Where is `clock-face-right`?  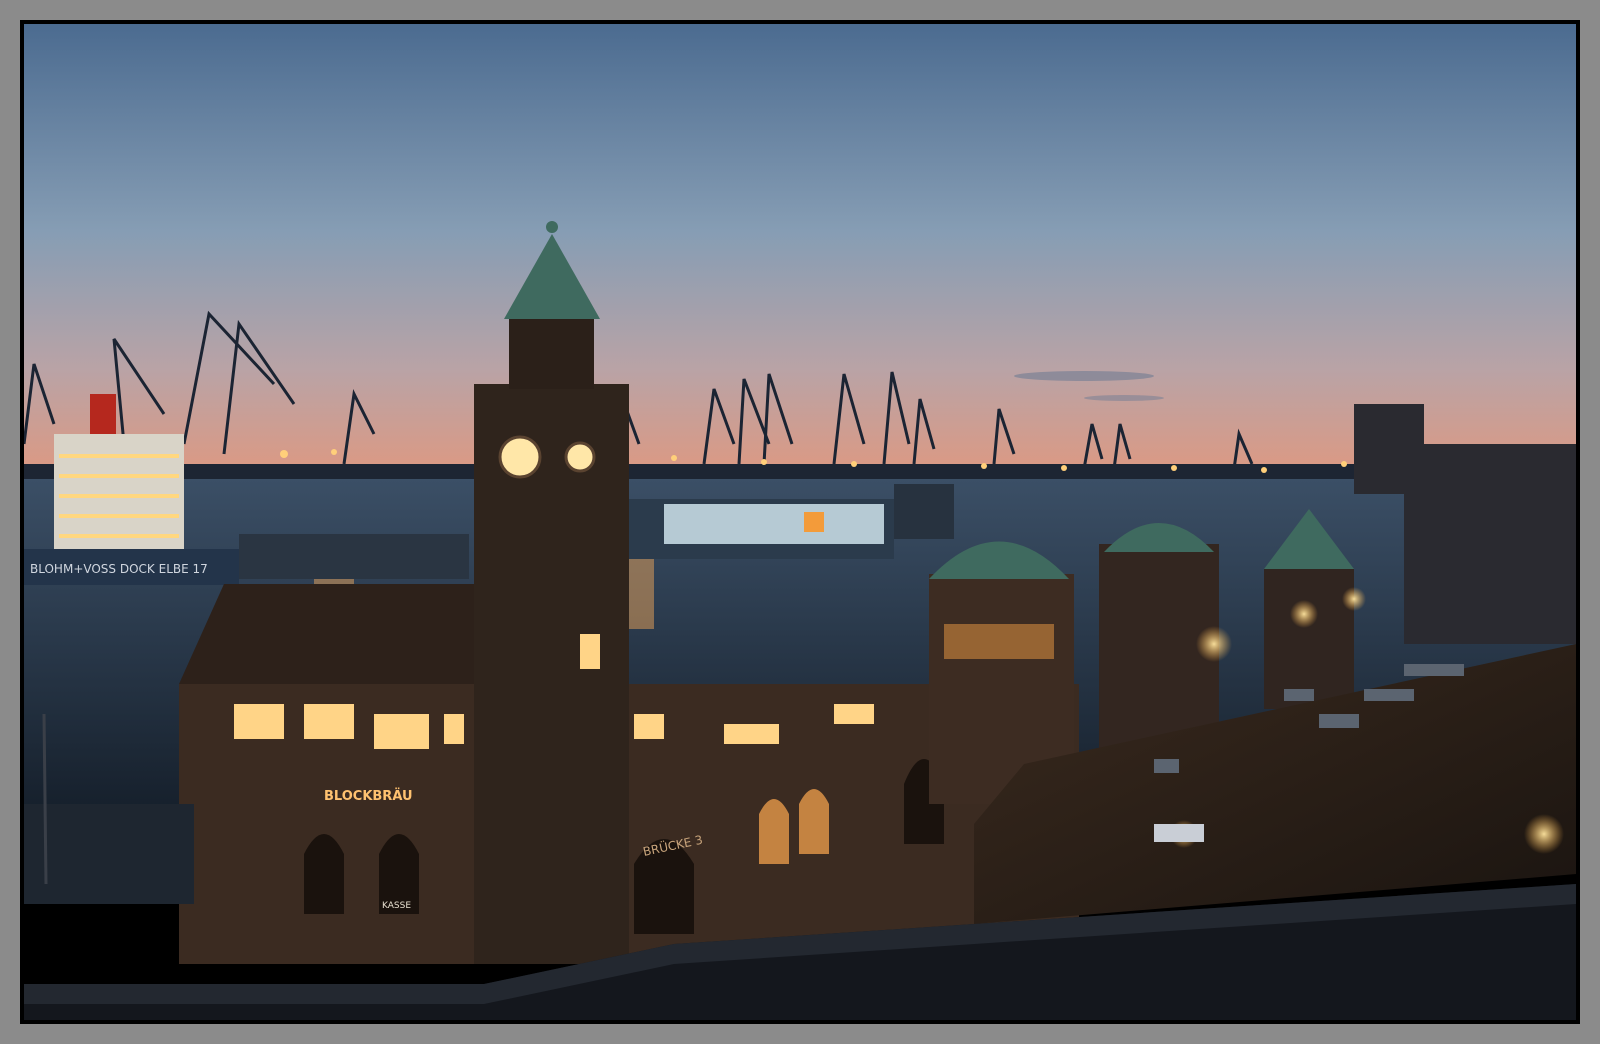 clock-face-right is located at coordinates (580, 457).